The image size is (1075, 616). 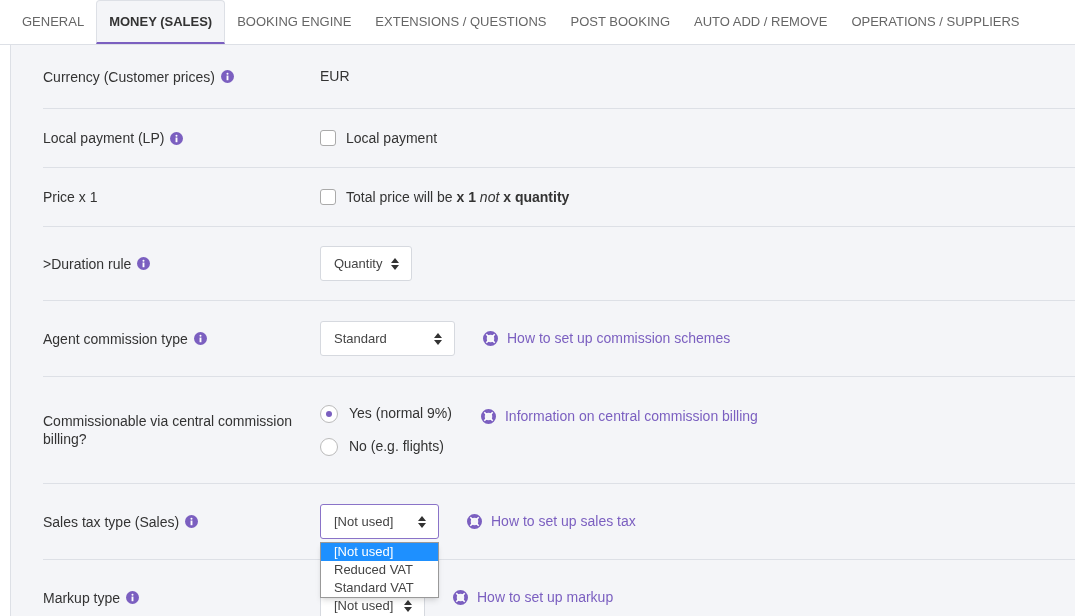 What do you see at coordinates (458, 197) in the screenshot?
I see `checkbox-label: Total price will be x 1 not x quantity` at bounding box center [458, 197].